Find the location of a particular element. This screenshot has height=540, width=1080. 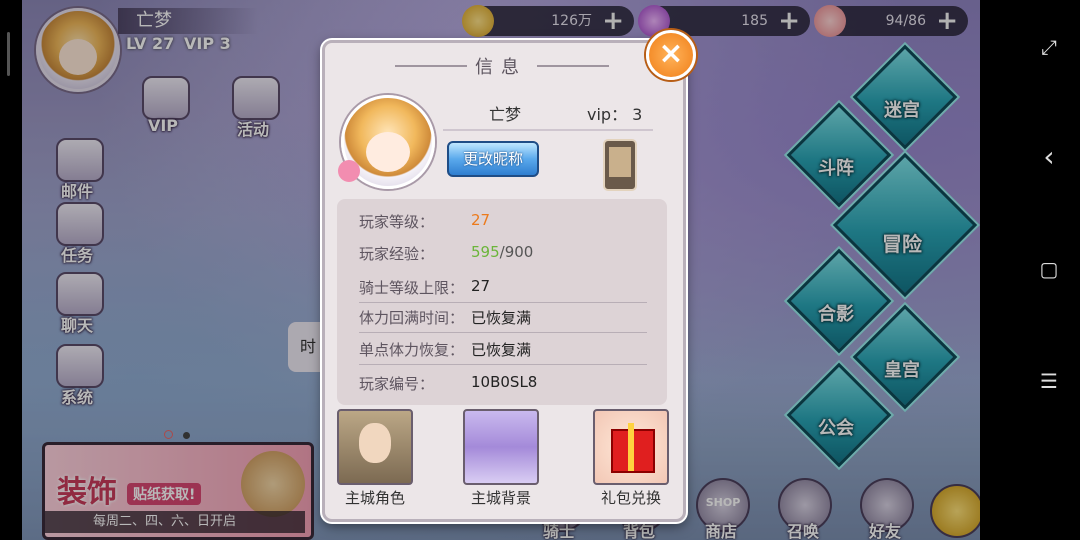

gift-ribbon is located at coordinates (631, 447).